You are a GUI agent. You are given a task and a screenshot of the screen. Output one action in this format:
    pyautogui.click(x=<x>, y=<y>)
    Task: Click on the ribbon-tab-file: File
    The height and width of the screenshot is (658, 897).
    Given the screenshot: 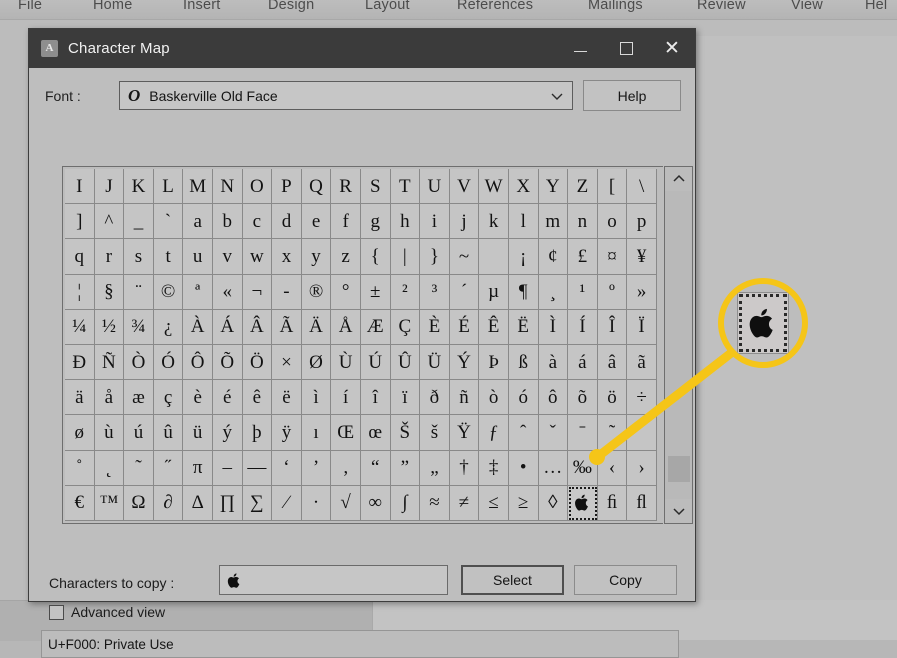 What is the action you would take?
    pyautogui.click(x=30, y=6)
    